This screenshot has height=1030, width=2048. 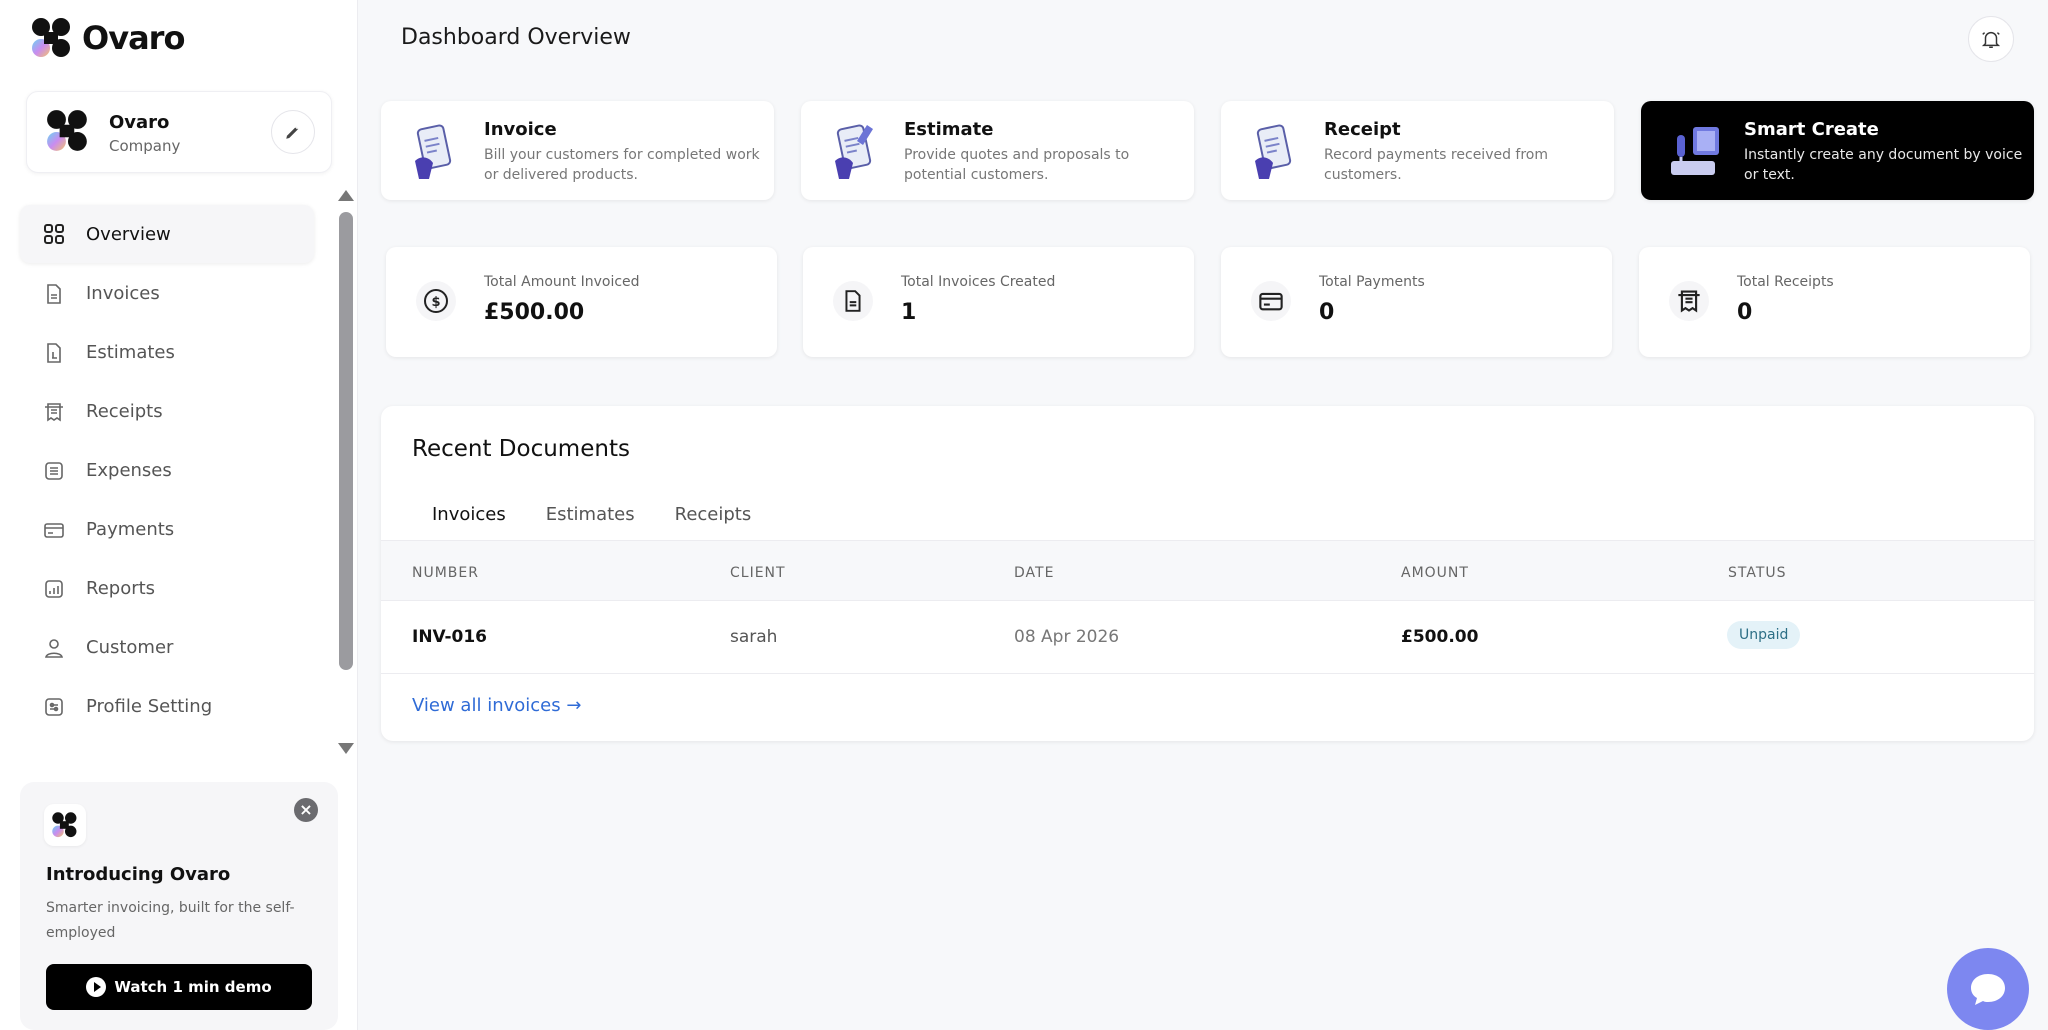 I want to click on user-icon, so click(x=54, y=648).